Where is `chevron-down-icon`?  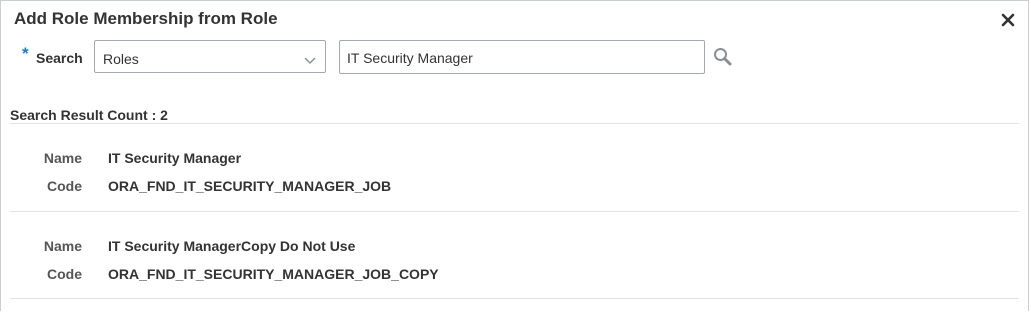 chevron-down-icon is located at coordinates (310, 60).